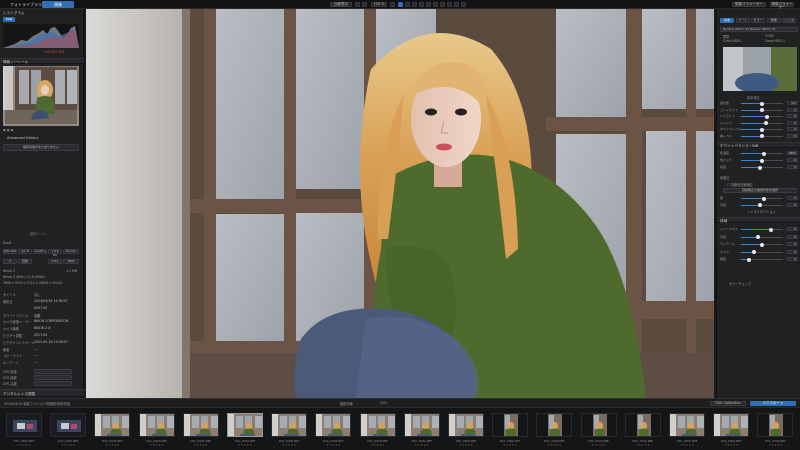 This screenshot has height=450, width=800. Describe the element at coordinates (42, 393) in the screenshot. I see `lens-correction-header: デジタルレンズ調整` at that location.